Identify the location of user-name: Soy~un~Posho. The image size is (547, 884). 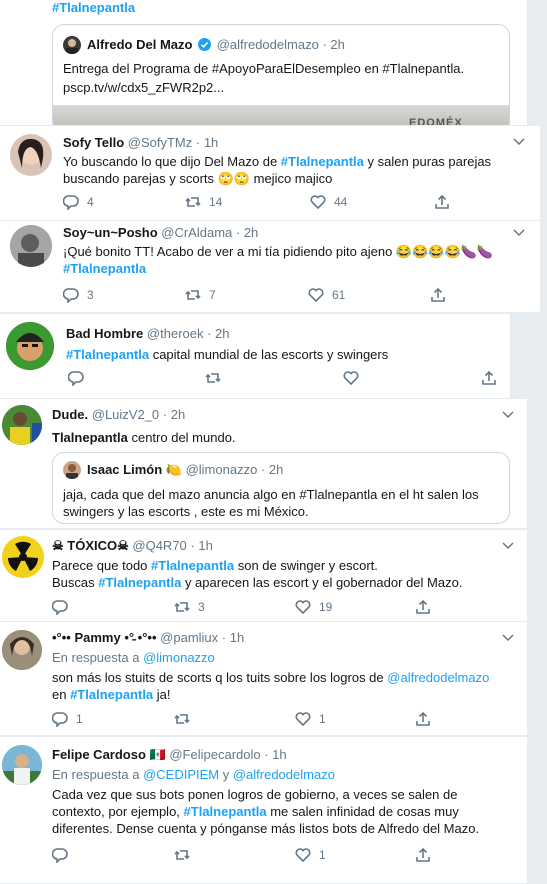
(110, 232).